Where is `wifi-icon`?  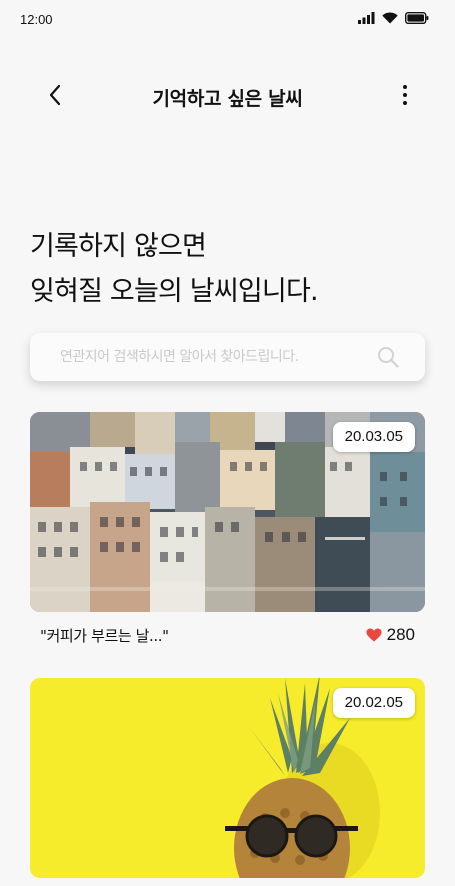 wifi-icon is located at coordinates (390, 18).